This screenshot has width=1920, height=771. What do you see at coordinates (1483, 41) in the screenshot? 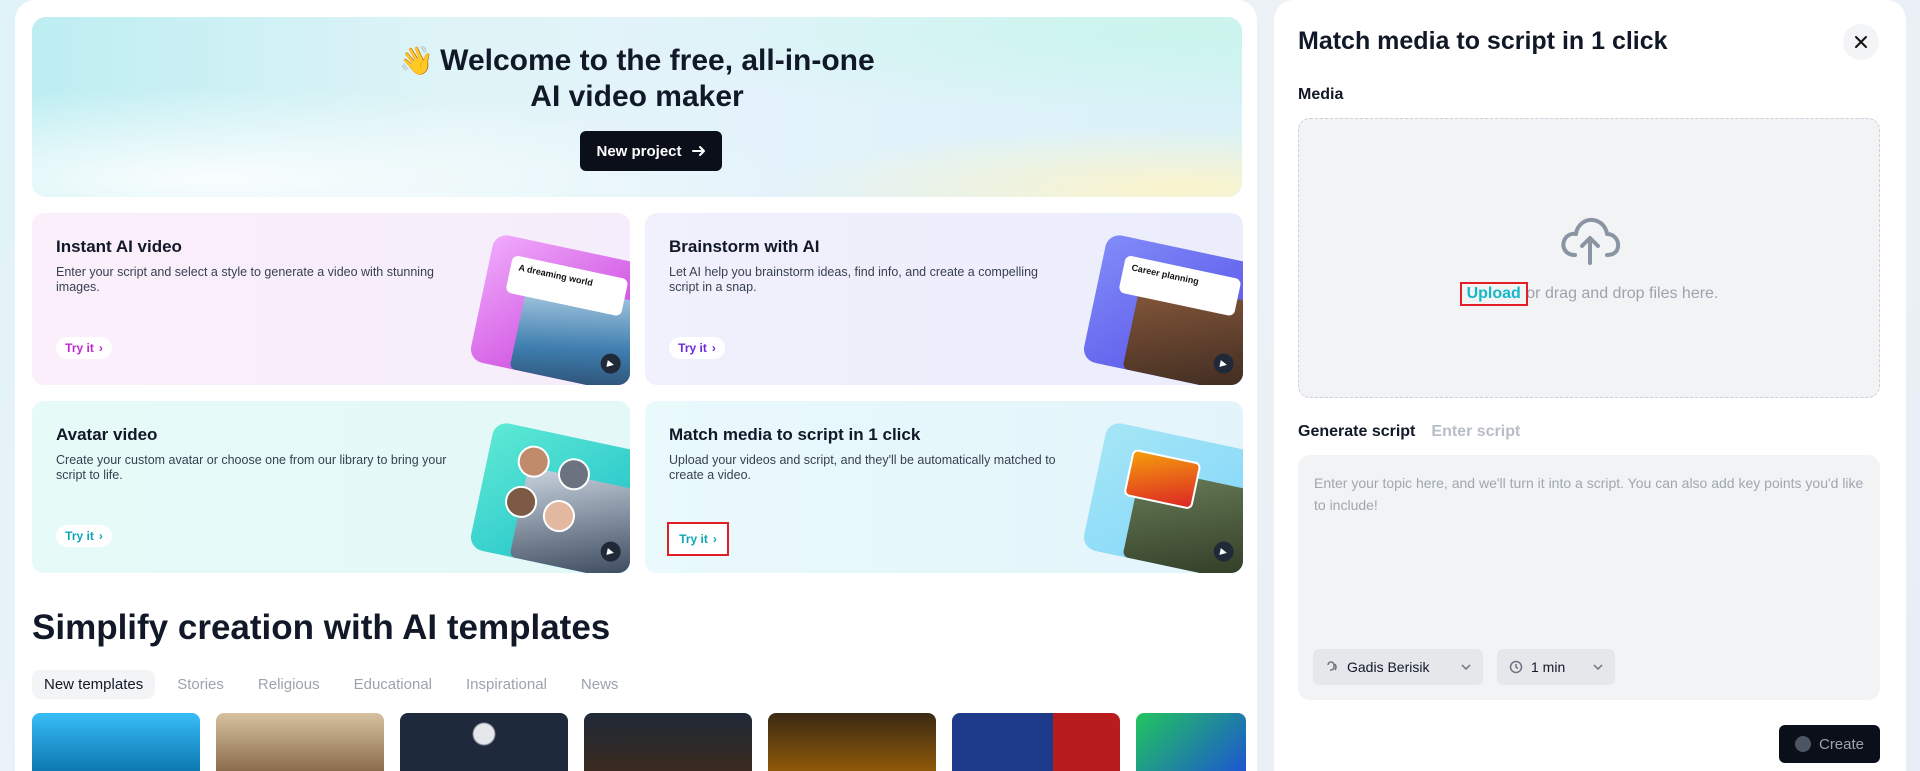
I see `panel-title: Match media to script in 1 click` at bounding box center [1483, 41].